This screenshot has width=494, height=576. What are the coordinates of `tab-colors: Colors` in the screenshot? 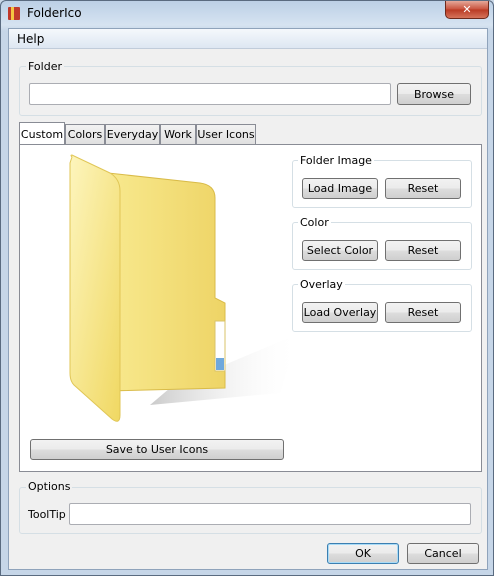 It's located at (85, 134).